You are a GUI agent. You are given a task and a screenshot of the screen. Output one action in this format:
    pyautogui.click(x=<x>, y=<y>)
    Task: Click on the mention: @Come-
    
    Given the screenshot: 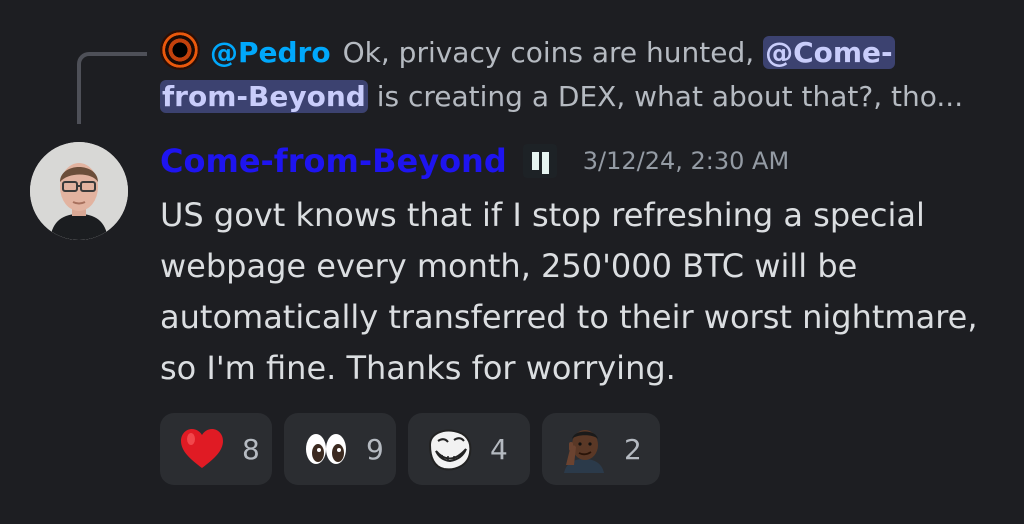 What is the action you would take?
    pyautogui.click(x=829, y=52)
    